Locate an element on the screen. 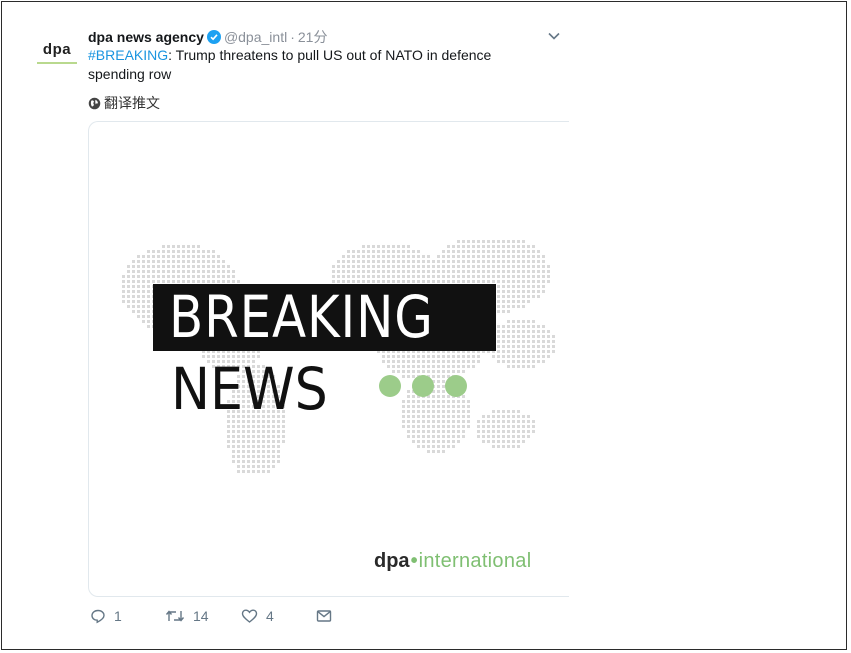 The width and height of the screenshot is (851, 653). account-name: dpa news agency is located at coordinates (146, 37).